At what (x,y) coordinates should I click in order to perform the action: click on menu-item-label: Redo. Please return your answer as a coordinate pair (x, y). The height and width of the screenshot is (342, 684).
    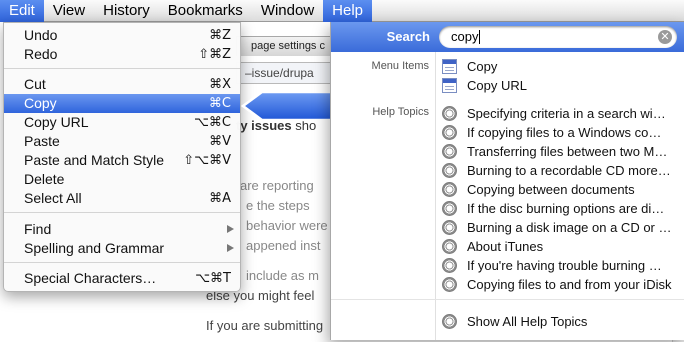
    Looking at the image, I should click on (41, 54).